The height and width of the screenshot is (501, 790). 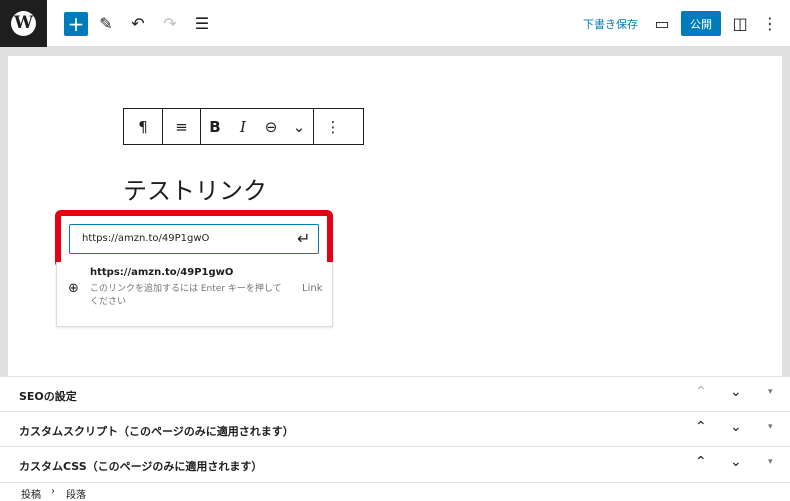 I want to click on submit-icon: ↵, so click(x=303, y=238).